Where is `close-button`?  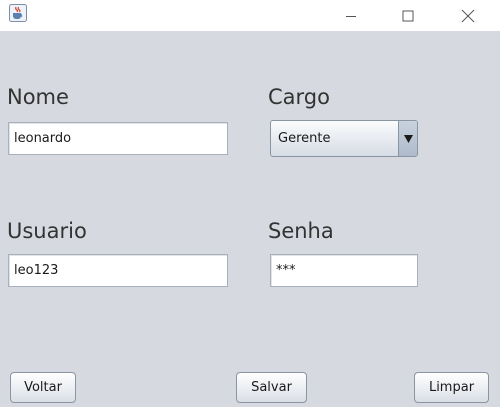 close-button is located at coordinates (468, 15).